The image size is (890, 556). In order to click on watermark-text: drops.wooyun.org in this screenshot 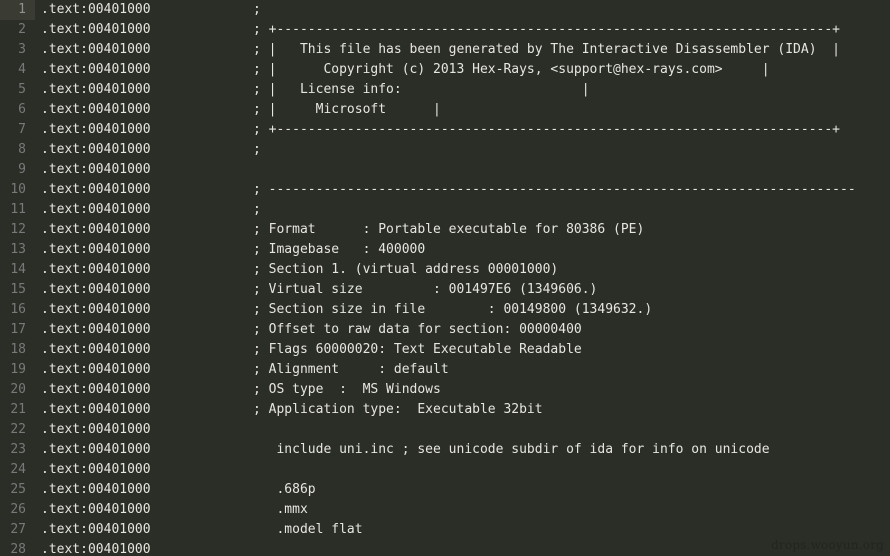, I will do `click(827, 545)`.